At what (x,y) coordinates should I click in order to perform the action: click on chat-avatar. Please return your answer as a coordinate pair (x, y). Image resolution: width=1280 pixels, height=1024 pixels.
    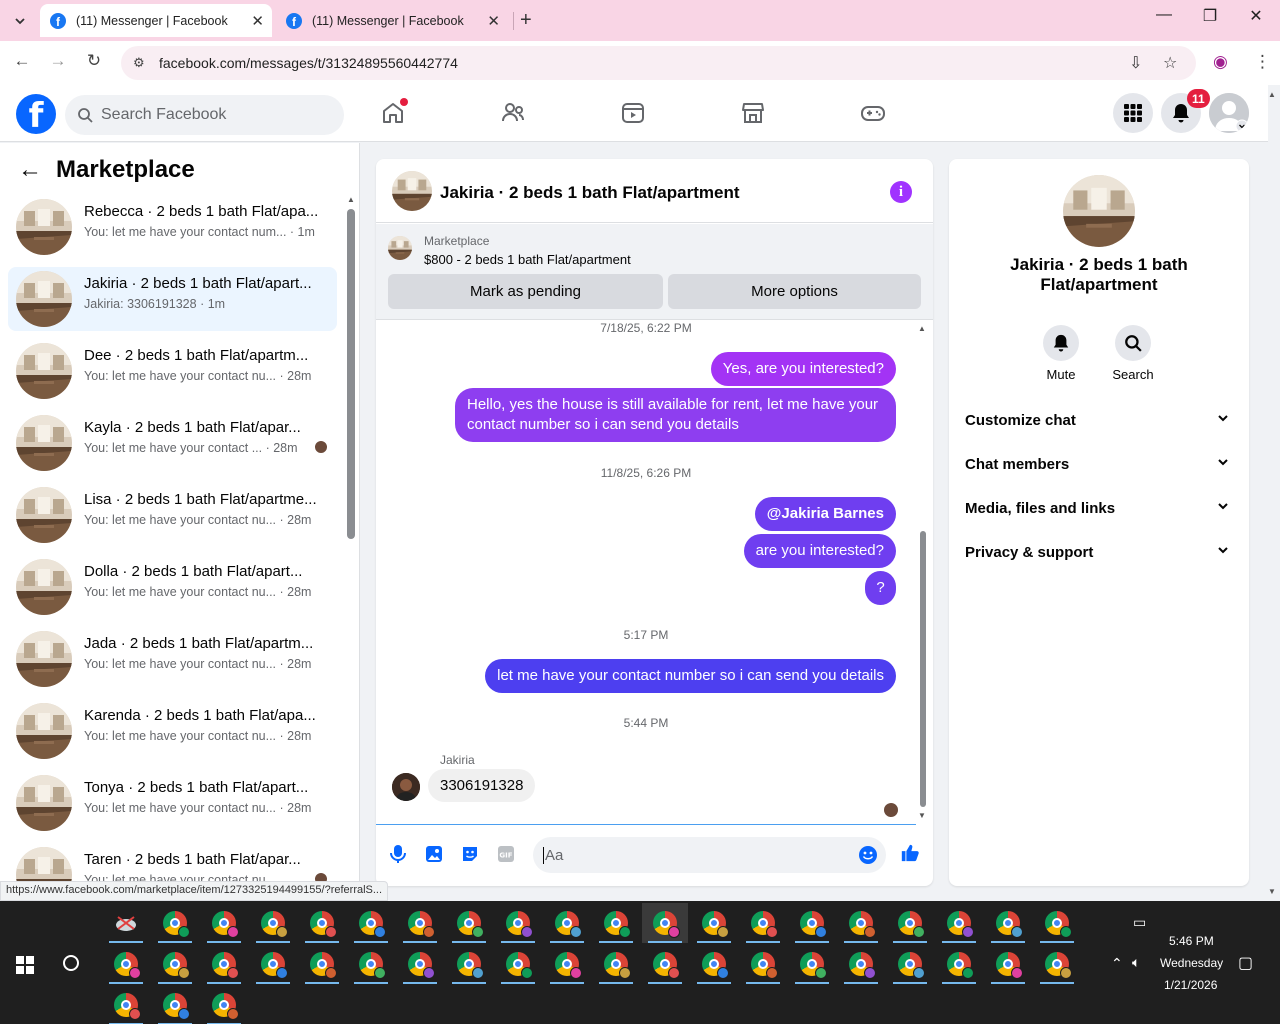
    Looking at the image, I should click on (412, 191).